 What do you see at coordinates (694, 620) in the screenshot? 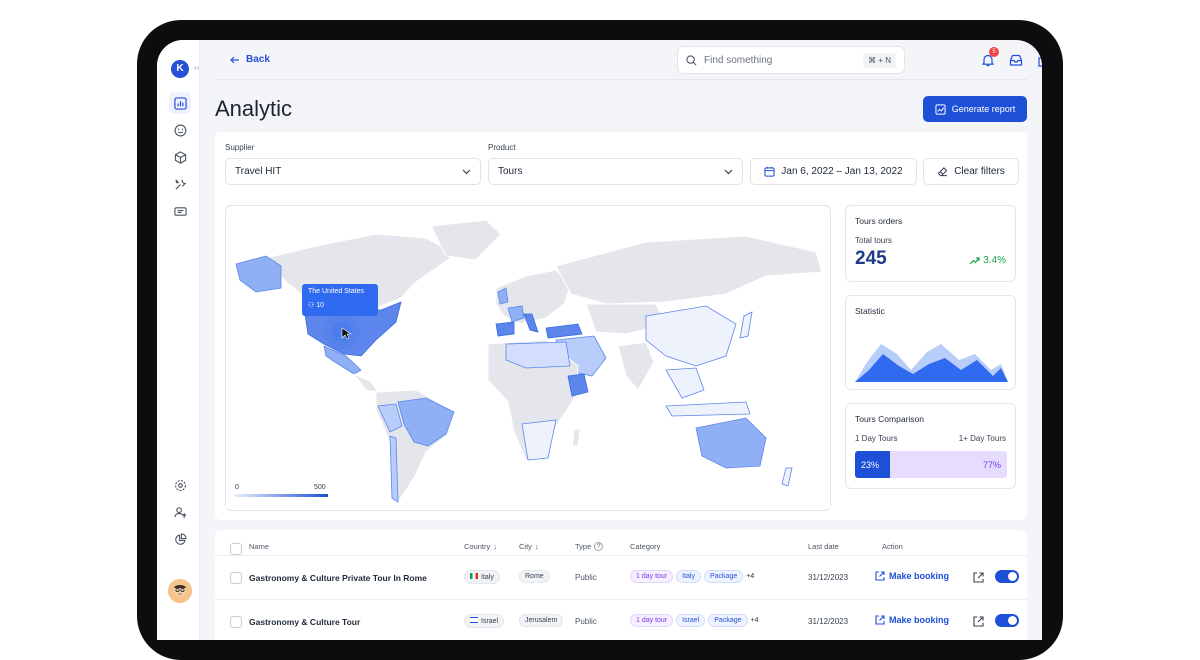
I see `row-categories: 1 day tour Israel Package +4` at bounding box center [694, 620].